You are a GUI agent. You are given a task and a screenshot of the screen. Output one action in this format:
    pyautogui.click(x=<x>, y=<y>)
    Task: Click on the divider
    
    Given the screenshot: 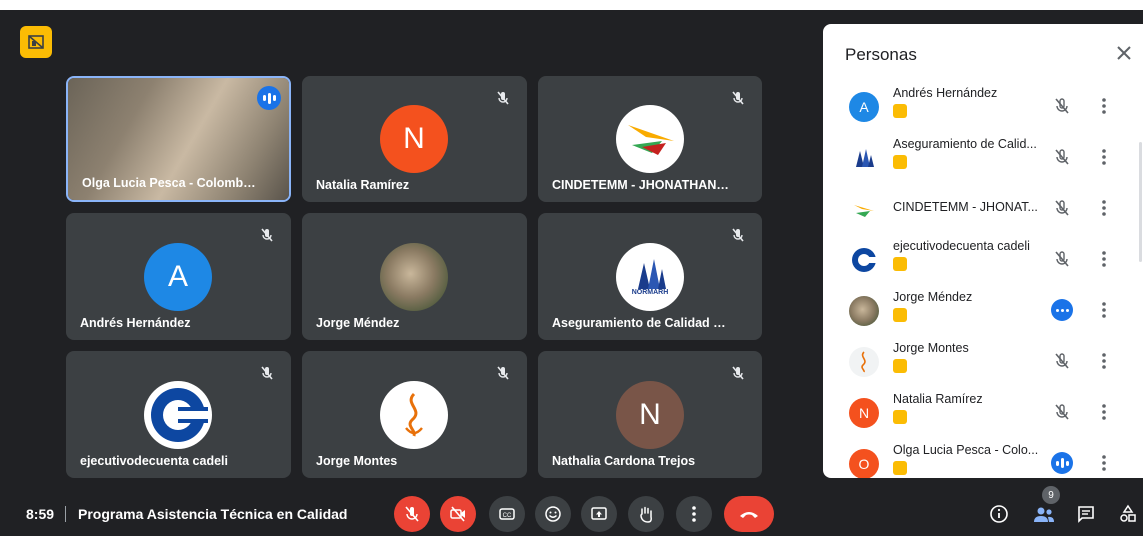 What is the action you would take?
    pyautogui.click(x=65, y=514)
    